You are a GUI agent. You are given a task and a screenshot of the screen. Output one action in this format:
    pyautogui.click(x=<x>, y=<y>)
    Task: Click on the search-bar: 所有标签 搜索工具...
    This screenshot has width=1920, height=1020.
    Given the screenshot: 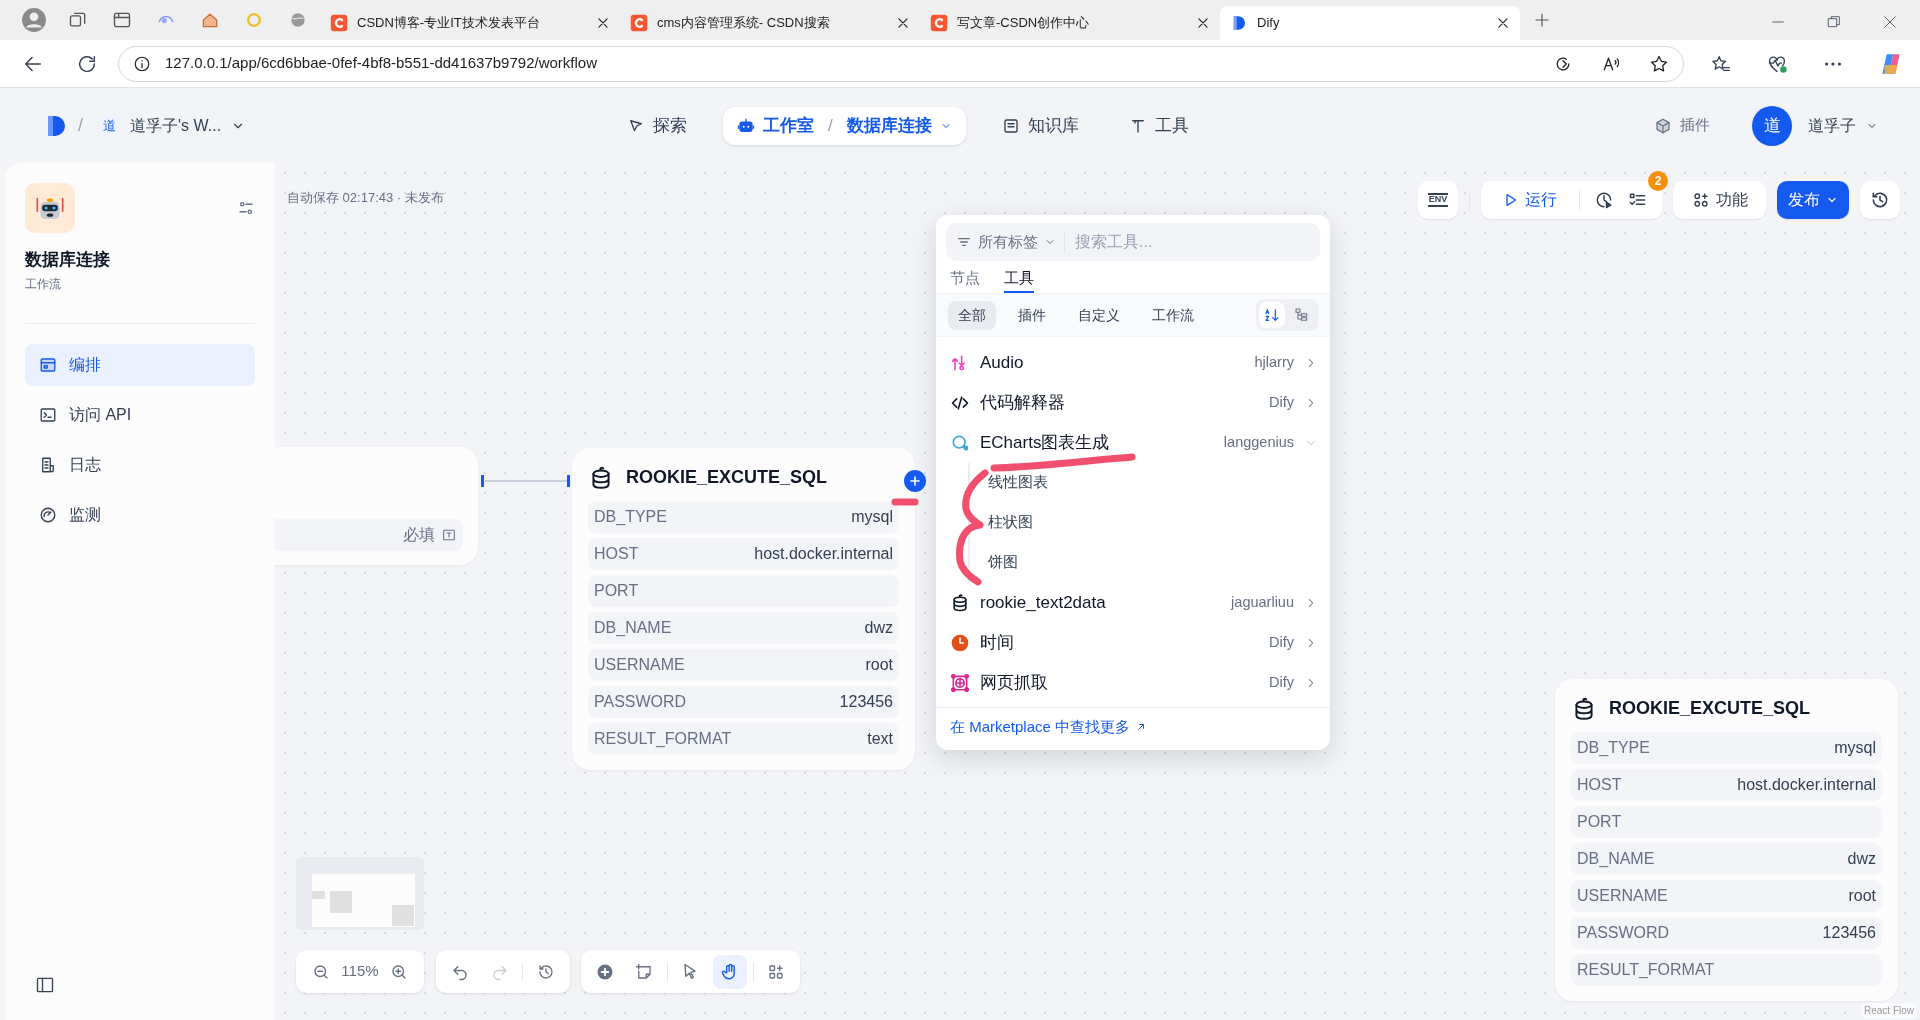 What is the action you would take?
    pyautogui.click(x=1133, y=242)
    